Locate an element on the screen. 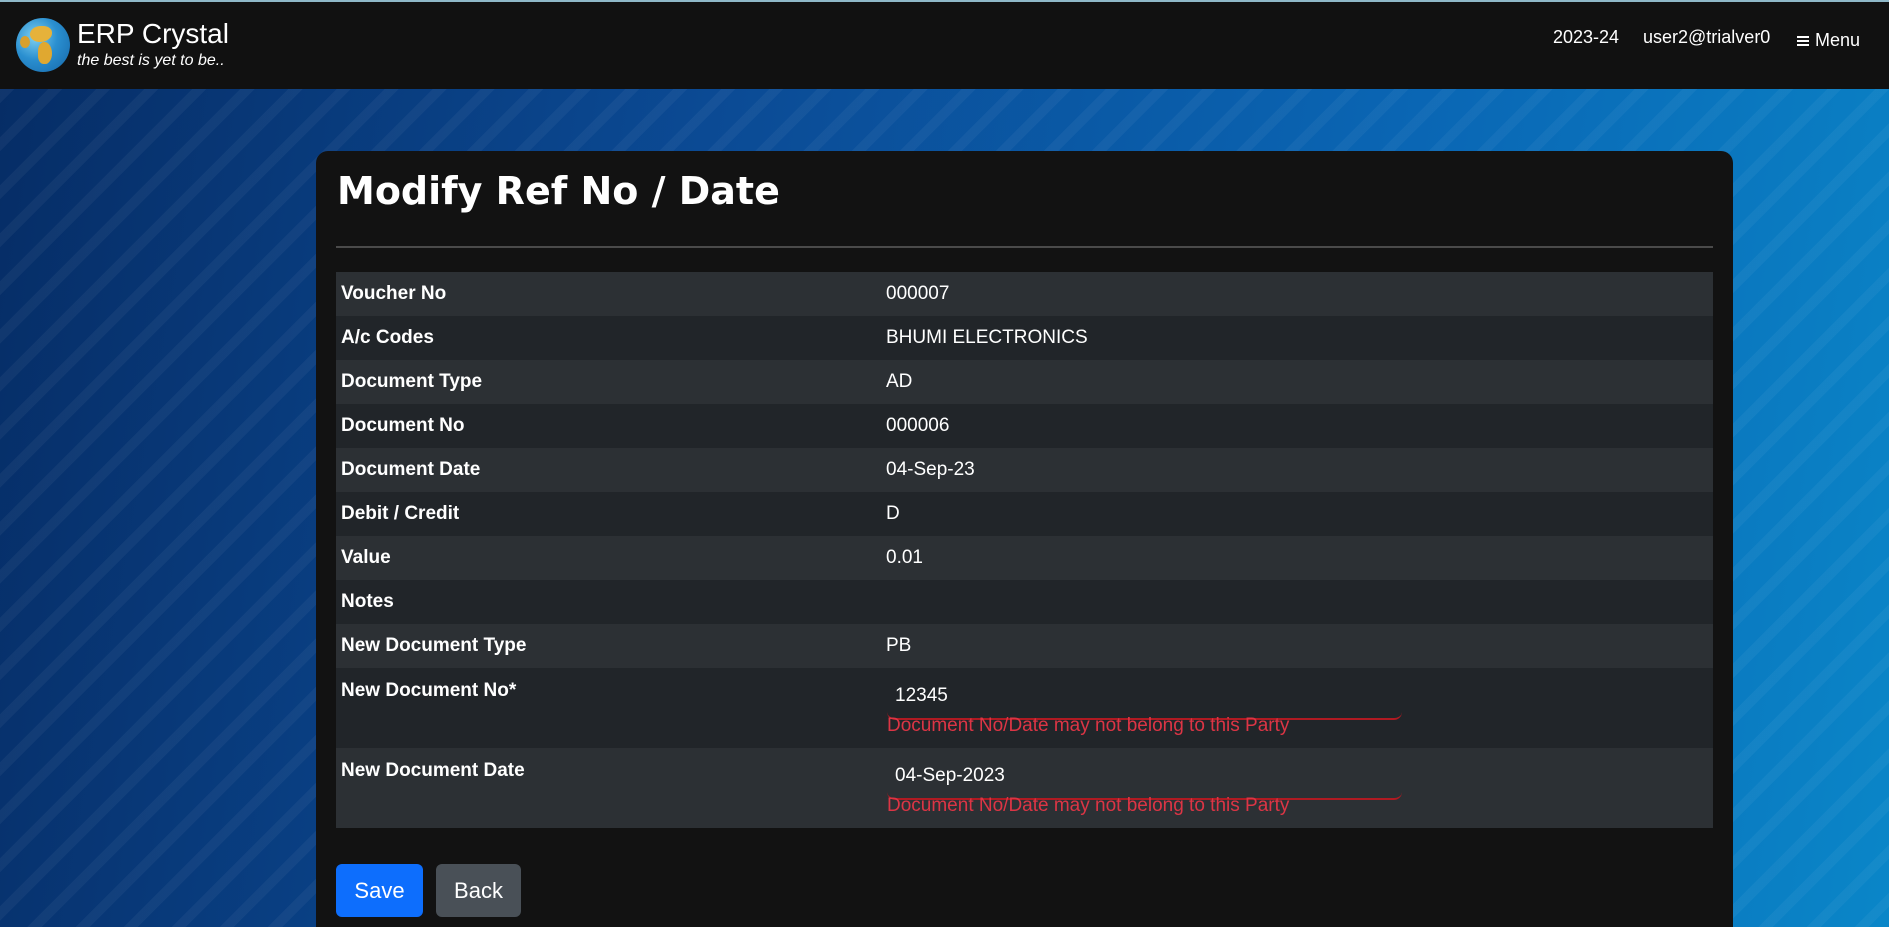 Image resolution: width=1889 pixels, height=927 pixels. row-value: 000007 is located at coordinates (918, 293).